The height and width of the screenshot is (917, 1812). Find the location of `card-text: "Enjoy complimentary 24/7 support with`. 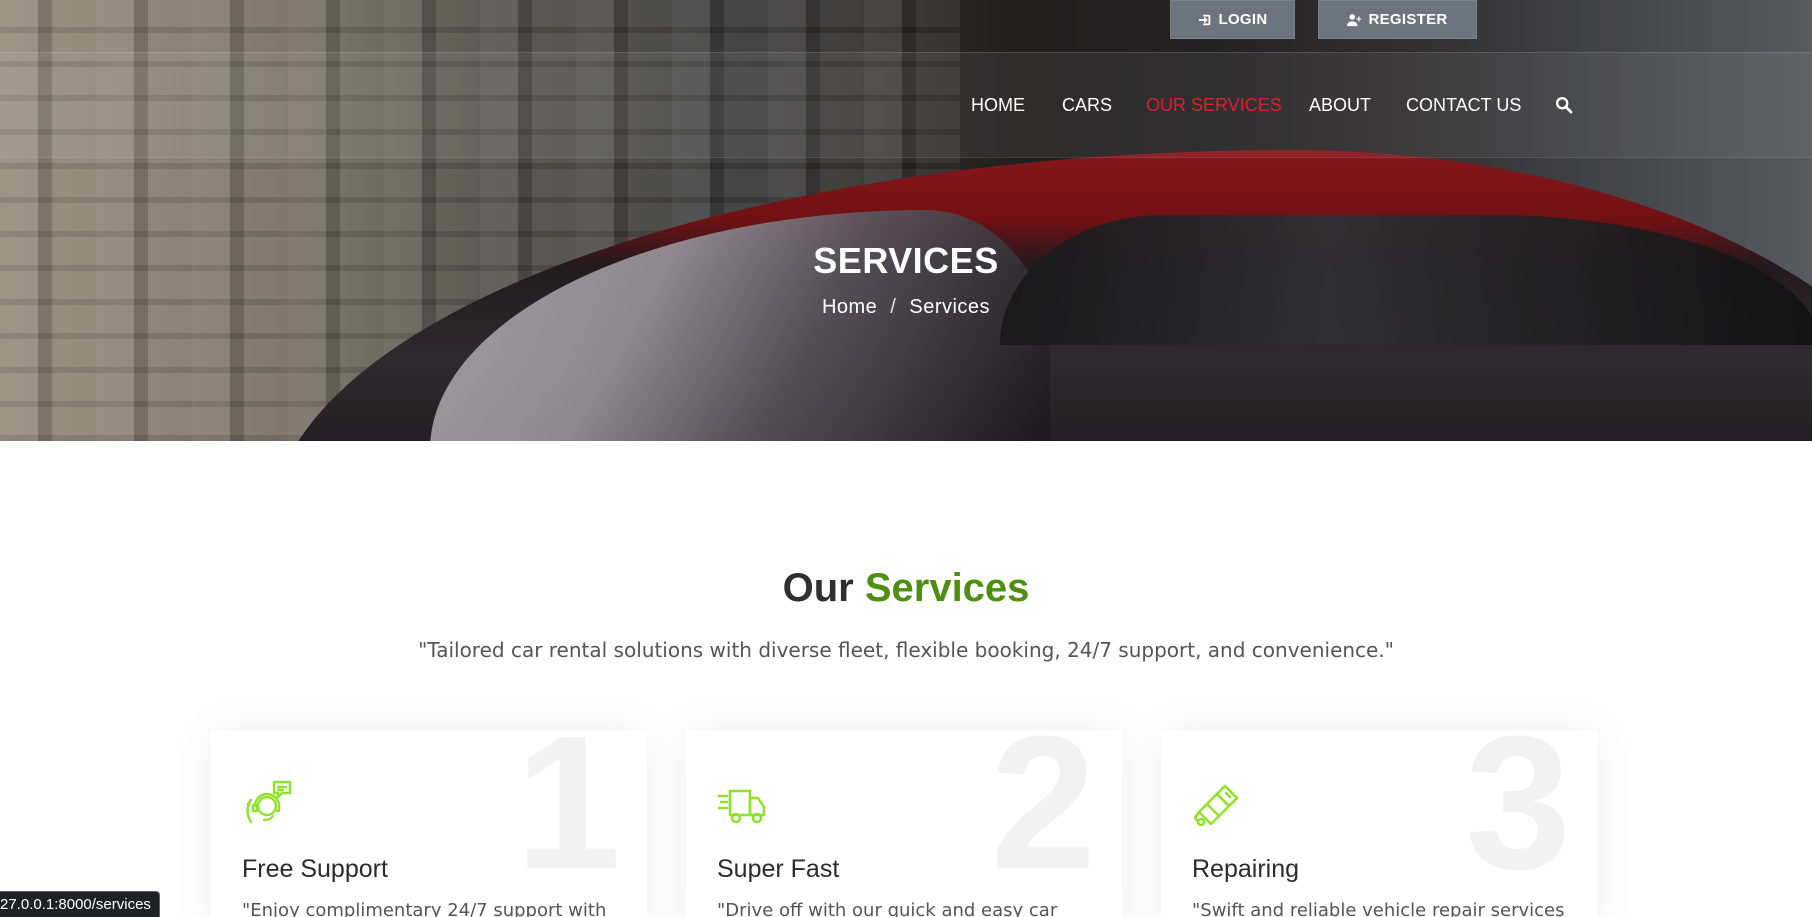

card-text: "Enjoy complimentary 24/7 support with is located at coordinates (424, 908).